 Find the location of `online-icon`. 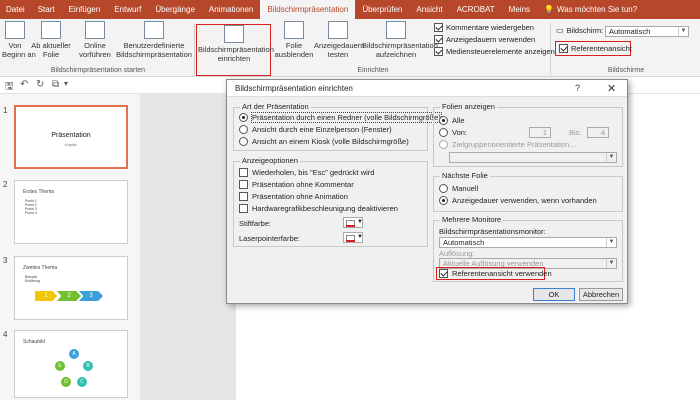

online-icon is located at coordinates (95, 30).